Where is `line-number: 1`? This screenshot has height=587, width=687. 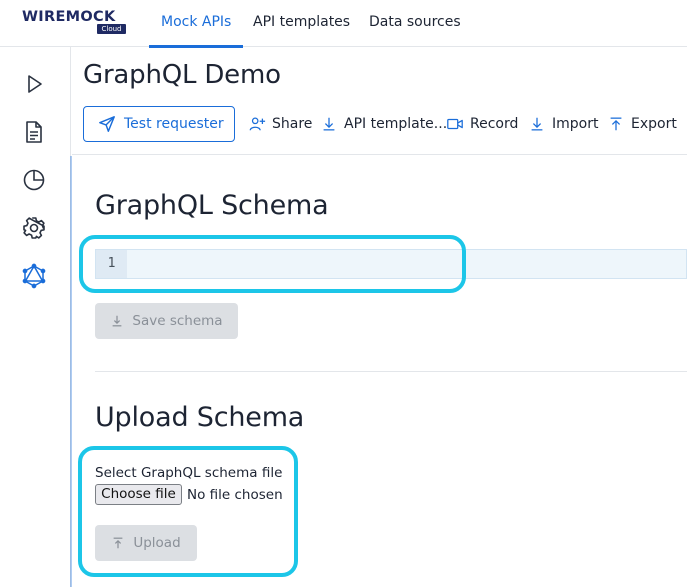
line-number: 1 is located at coordinates (111, 264).